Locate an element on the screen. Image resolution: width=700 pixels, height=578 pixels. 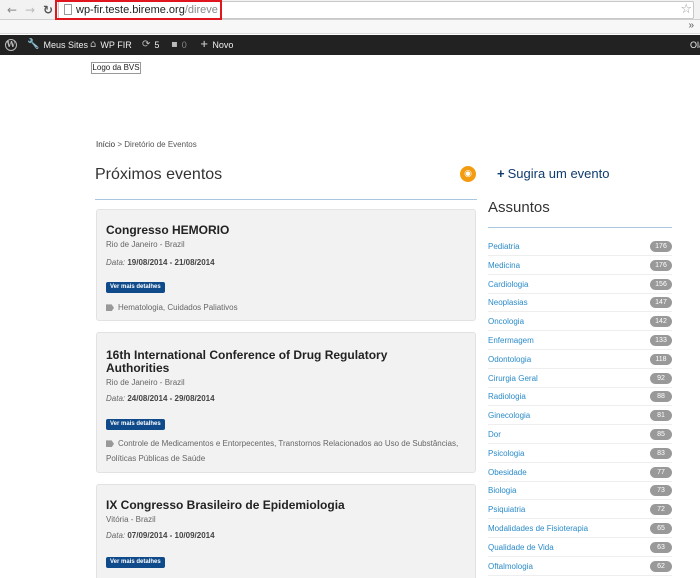
subject-name: Qualidade de Vida is located at coordinates (521, 547).